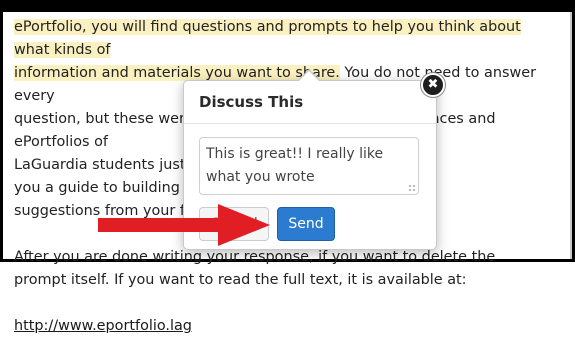 The image size is (575, 338). What do you see at coordinates (571, 135) in the screenshot?
I see `scrollbar-edge` at bounding box center [571, 135].